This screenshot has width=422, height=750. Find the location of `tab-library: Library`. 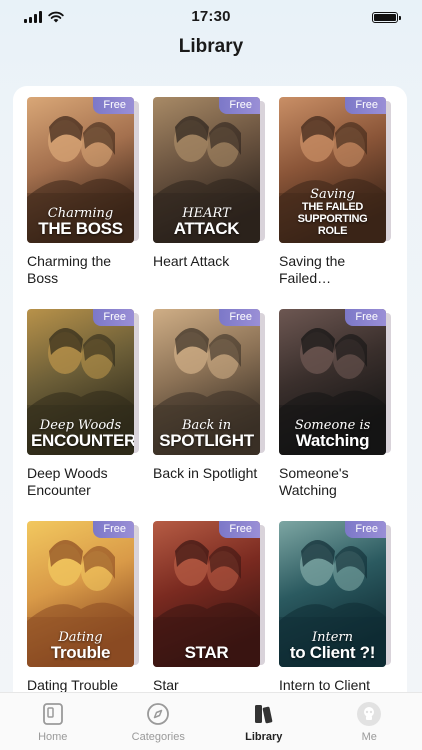

tab-library: Library is located at coordinates (264, 721).